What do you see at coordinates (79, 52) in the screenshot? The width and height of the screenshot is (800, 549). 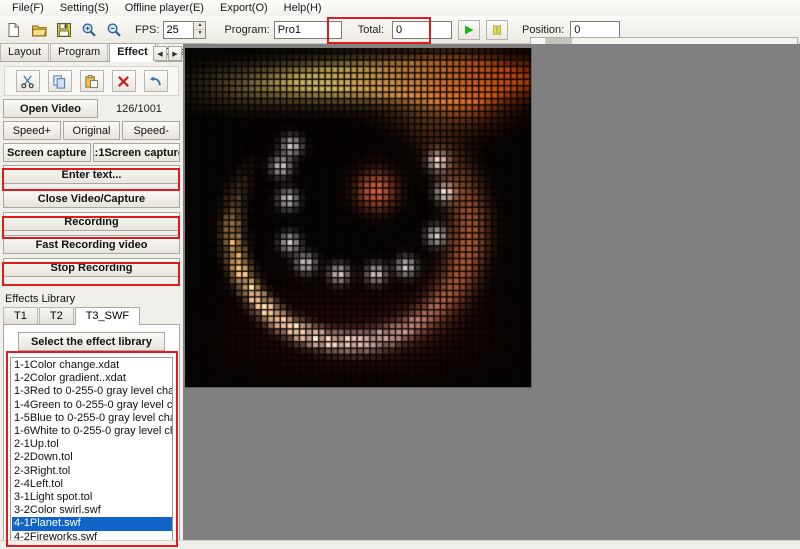 I see `tab-program: Program` at bounding box center [79, 52].